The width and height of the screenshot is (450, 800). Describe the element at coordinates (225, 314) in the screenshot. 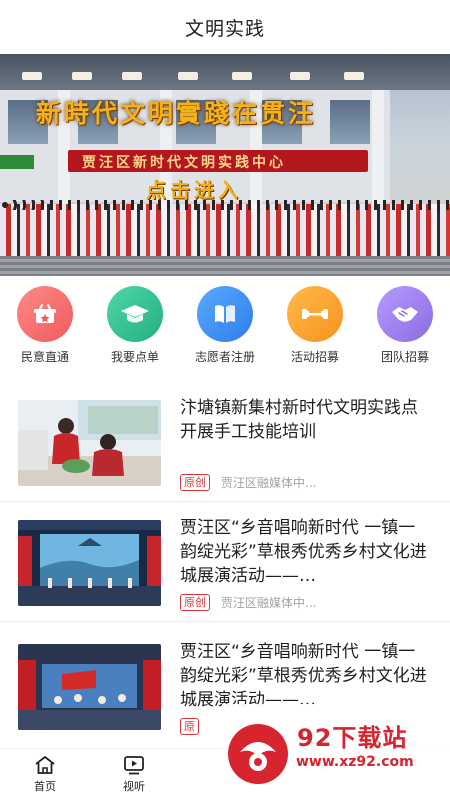

I see `book-icon` at that location.